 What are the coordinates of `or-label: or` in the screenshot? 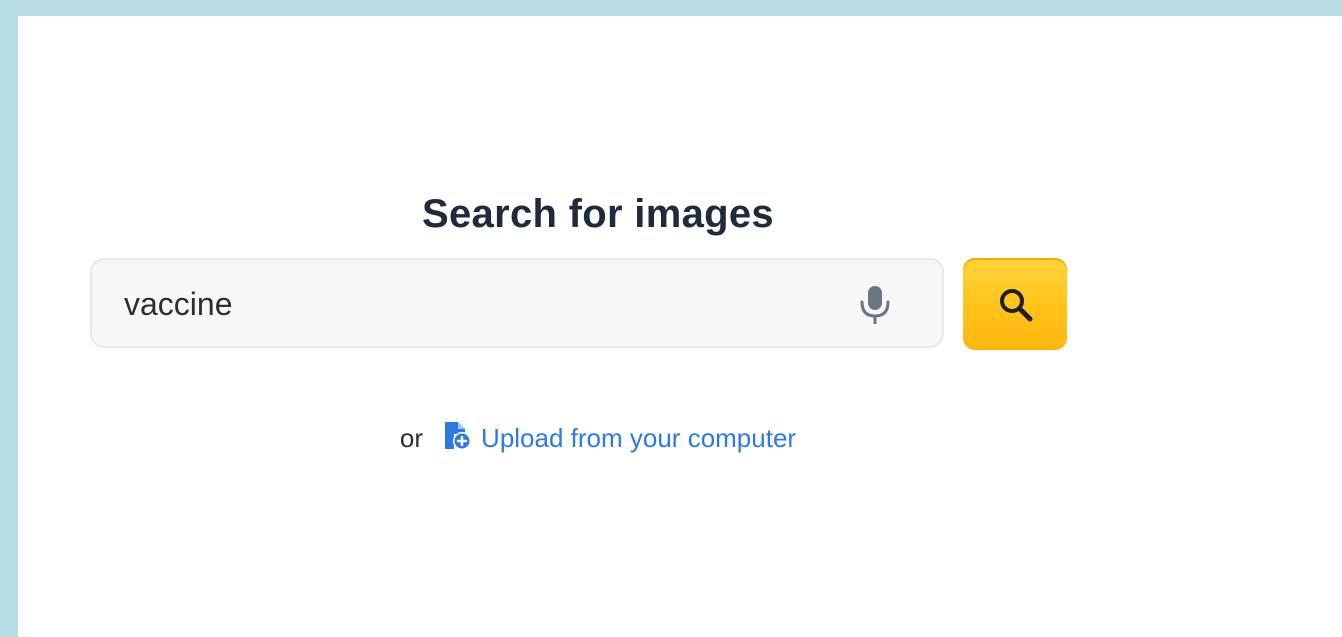 It's located at (411, 437).